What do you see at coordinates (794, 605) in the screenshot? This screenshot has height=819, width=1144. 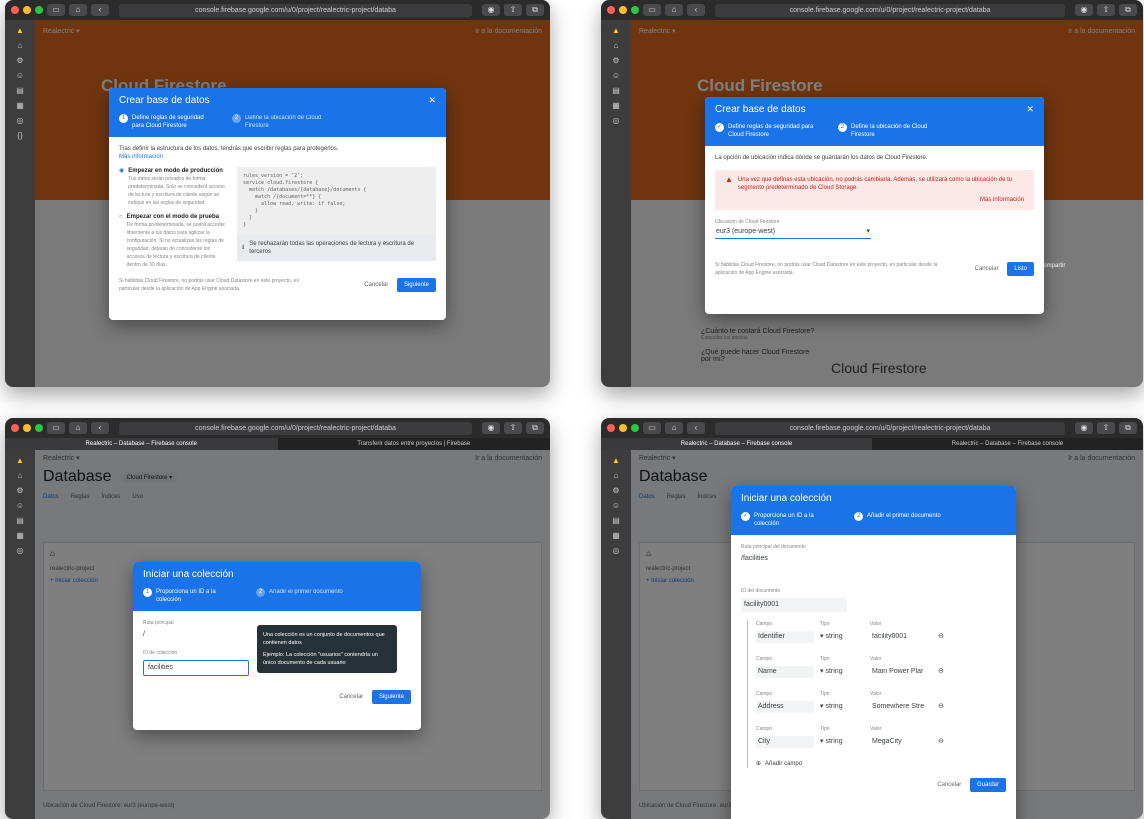 I see `doc-id-input: facility0001` at bounding box center [794, 605].